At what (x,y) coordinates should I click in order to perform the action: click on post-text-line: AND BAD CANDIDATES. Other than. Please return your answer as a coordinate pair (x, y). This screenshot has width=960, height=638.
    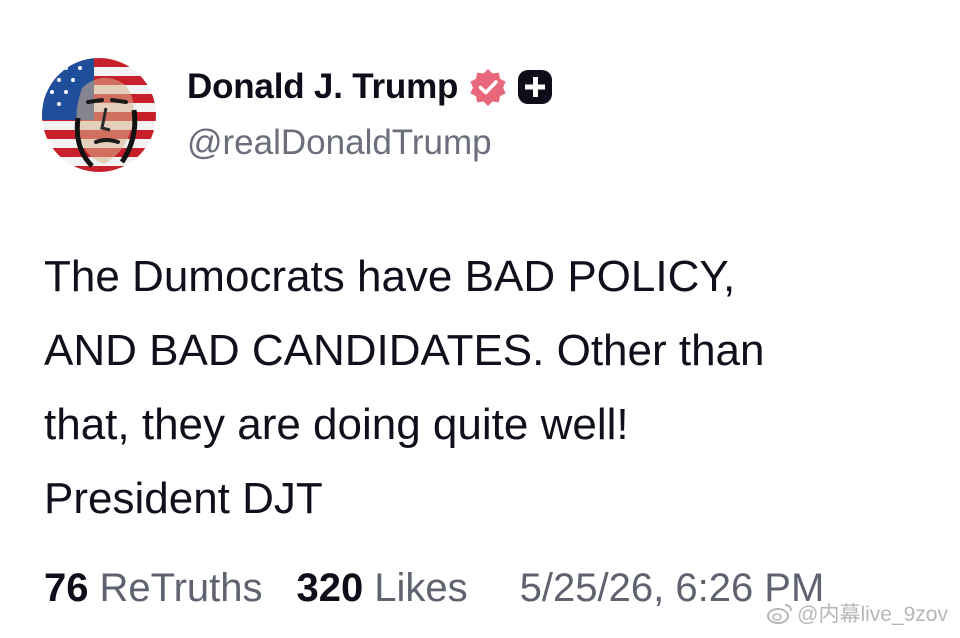
    Looking at the image, I should click on (404, 350).